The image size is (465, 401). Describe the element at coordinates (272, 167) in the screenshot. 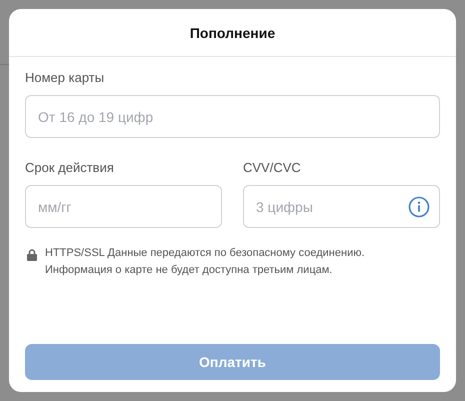

I see `field-label: CVV/CVC` at that location.